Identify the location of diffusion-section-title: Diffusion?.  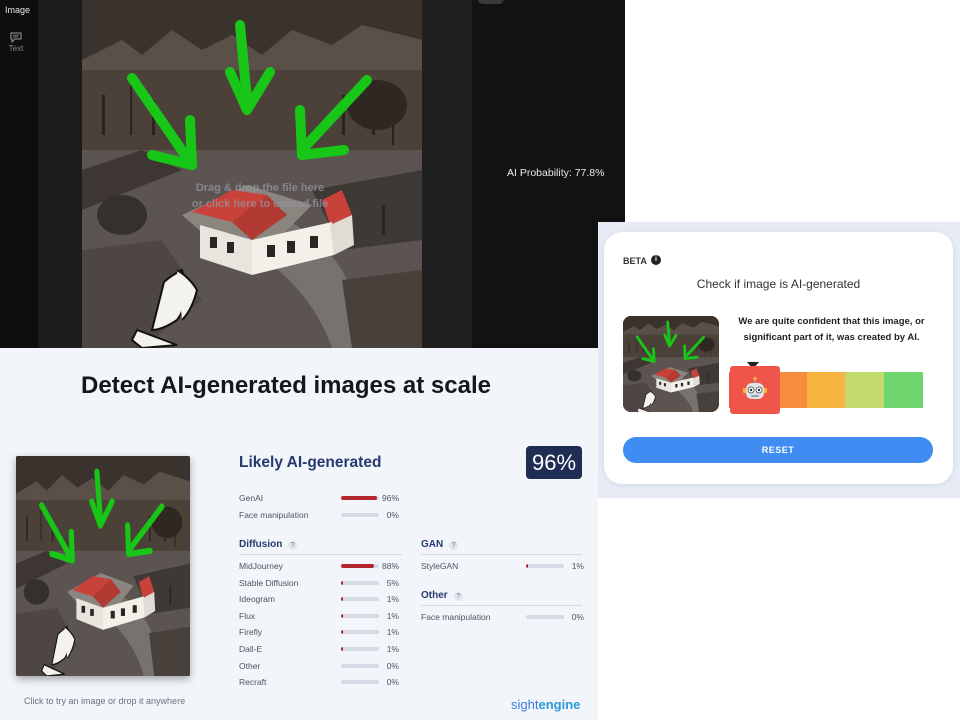
(268, 544).